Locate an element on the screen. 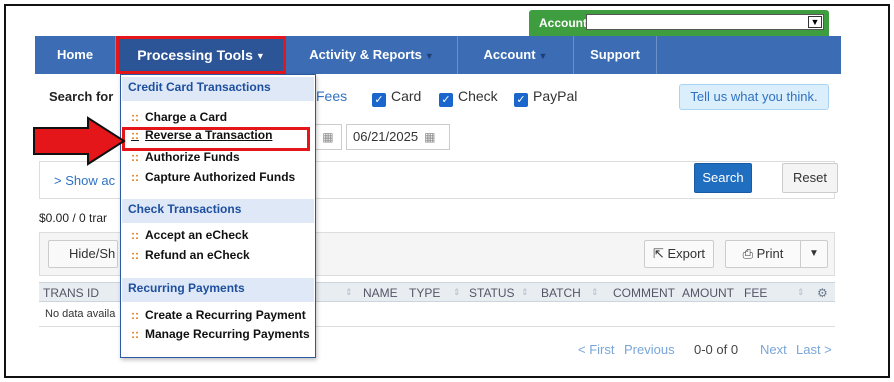 The height and width of the screenshot is (382, 894). nav-account-label: Account is located at coordinates (509, 54).